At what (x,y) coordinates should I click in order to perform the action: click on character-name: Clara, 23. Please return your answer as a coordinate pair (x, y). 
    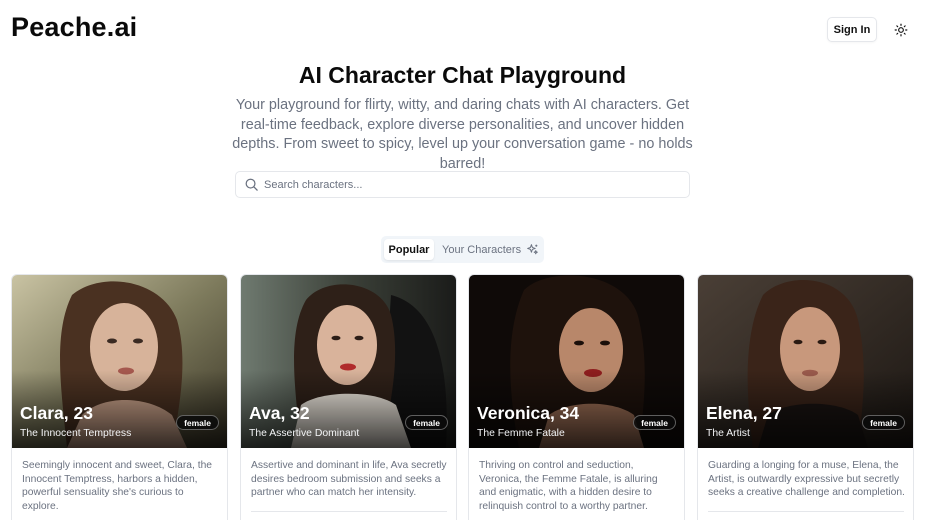
    Looking at the image, I should click on (56, 413).